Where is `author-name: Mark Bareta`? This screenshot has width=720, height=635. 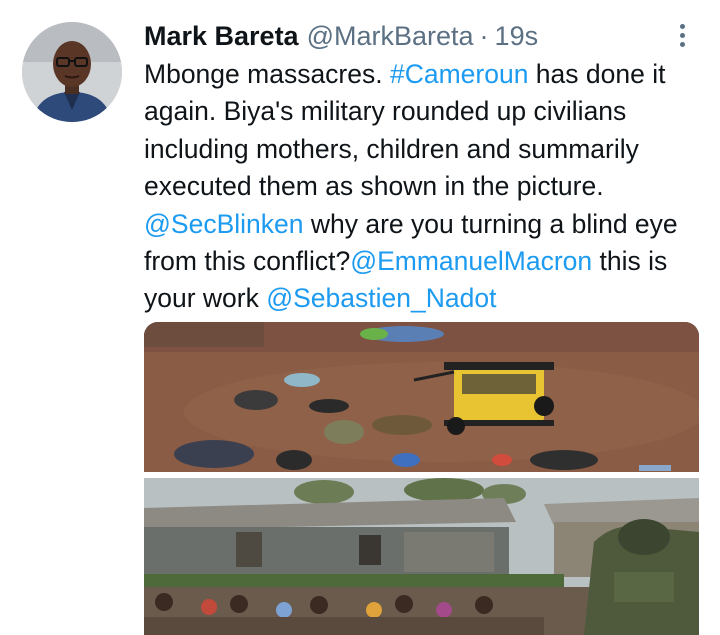
author-name: Mark Bareta is located at coordinates (221, 36).